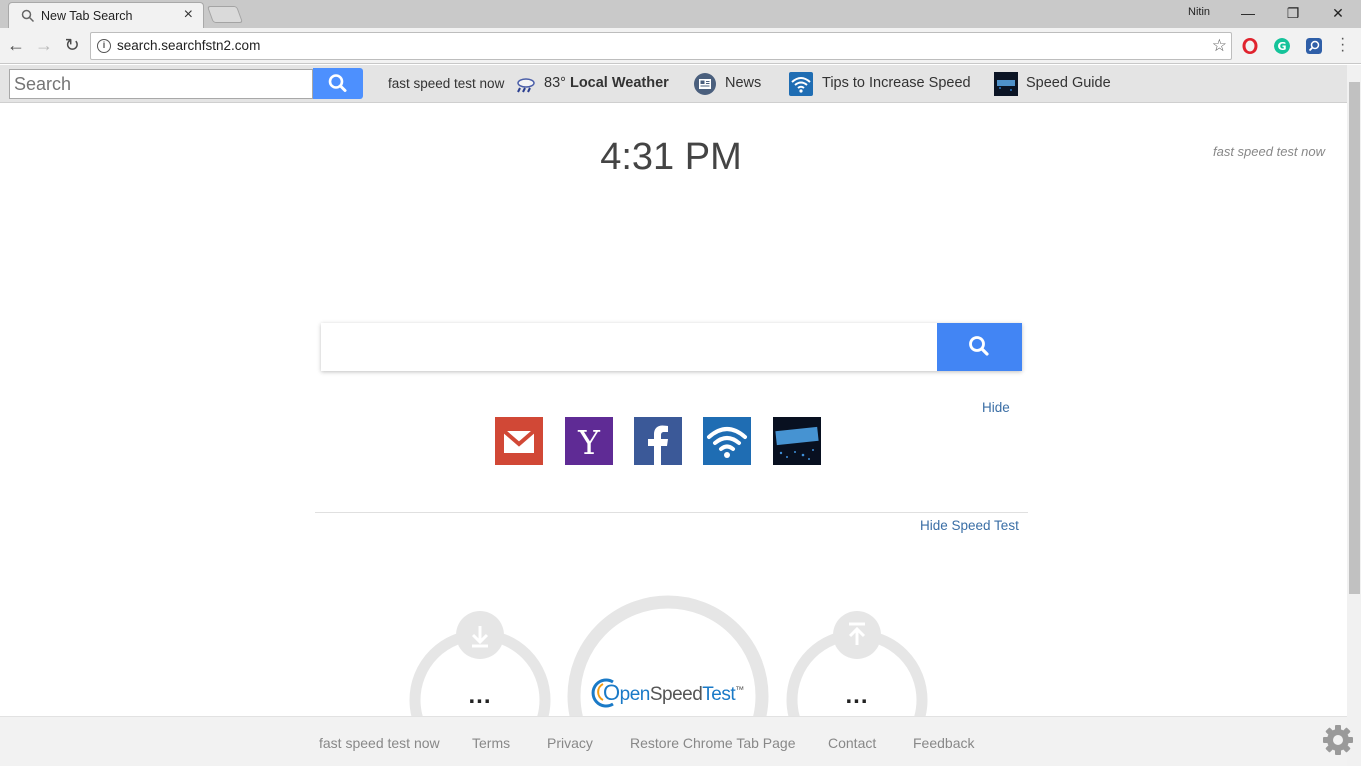 The width and height of the screenshot is (1361, 766). Describe the element at coordinates (16, 45) in the screenshot. I see `back-button: ←` at that location.